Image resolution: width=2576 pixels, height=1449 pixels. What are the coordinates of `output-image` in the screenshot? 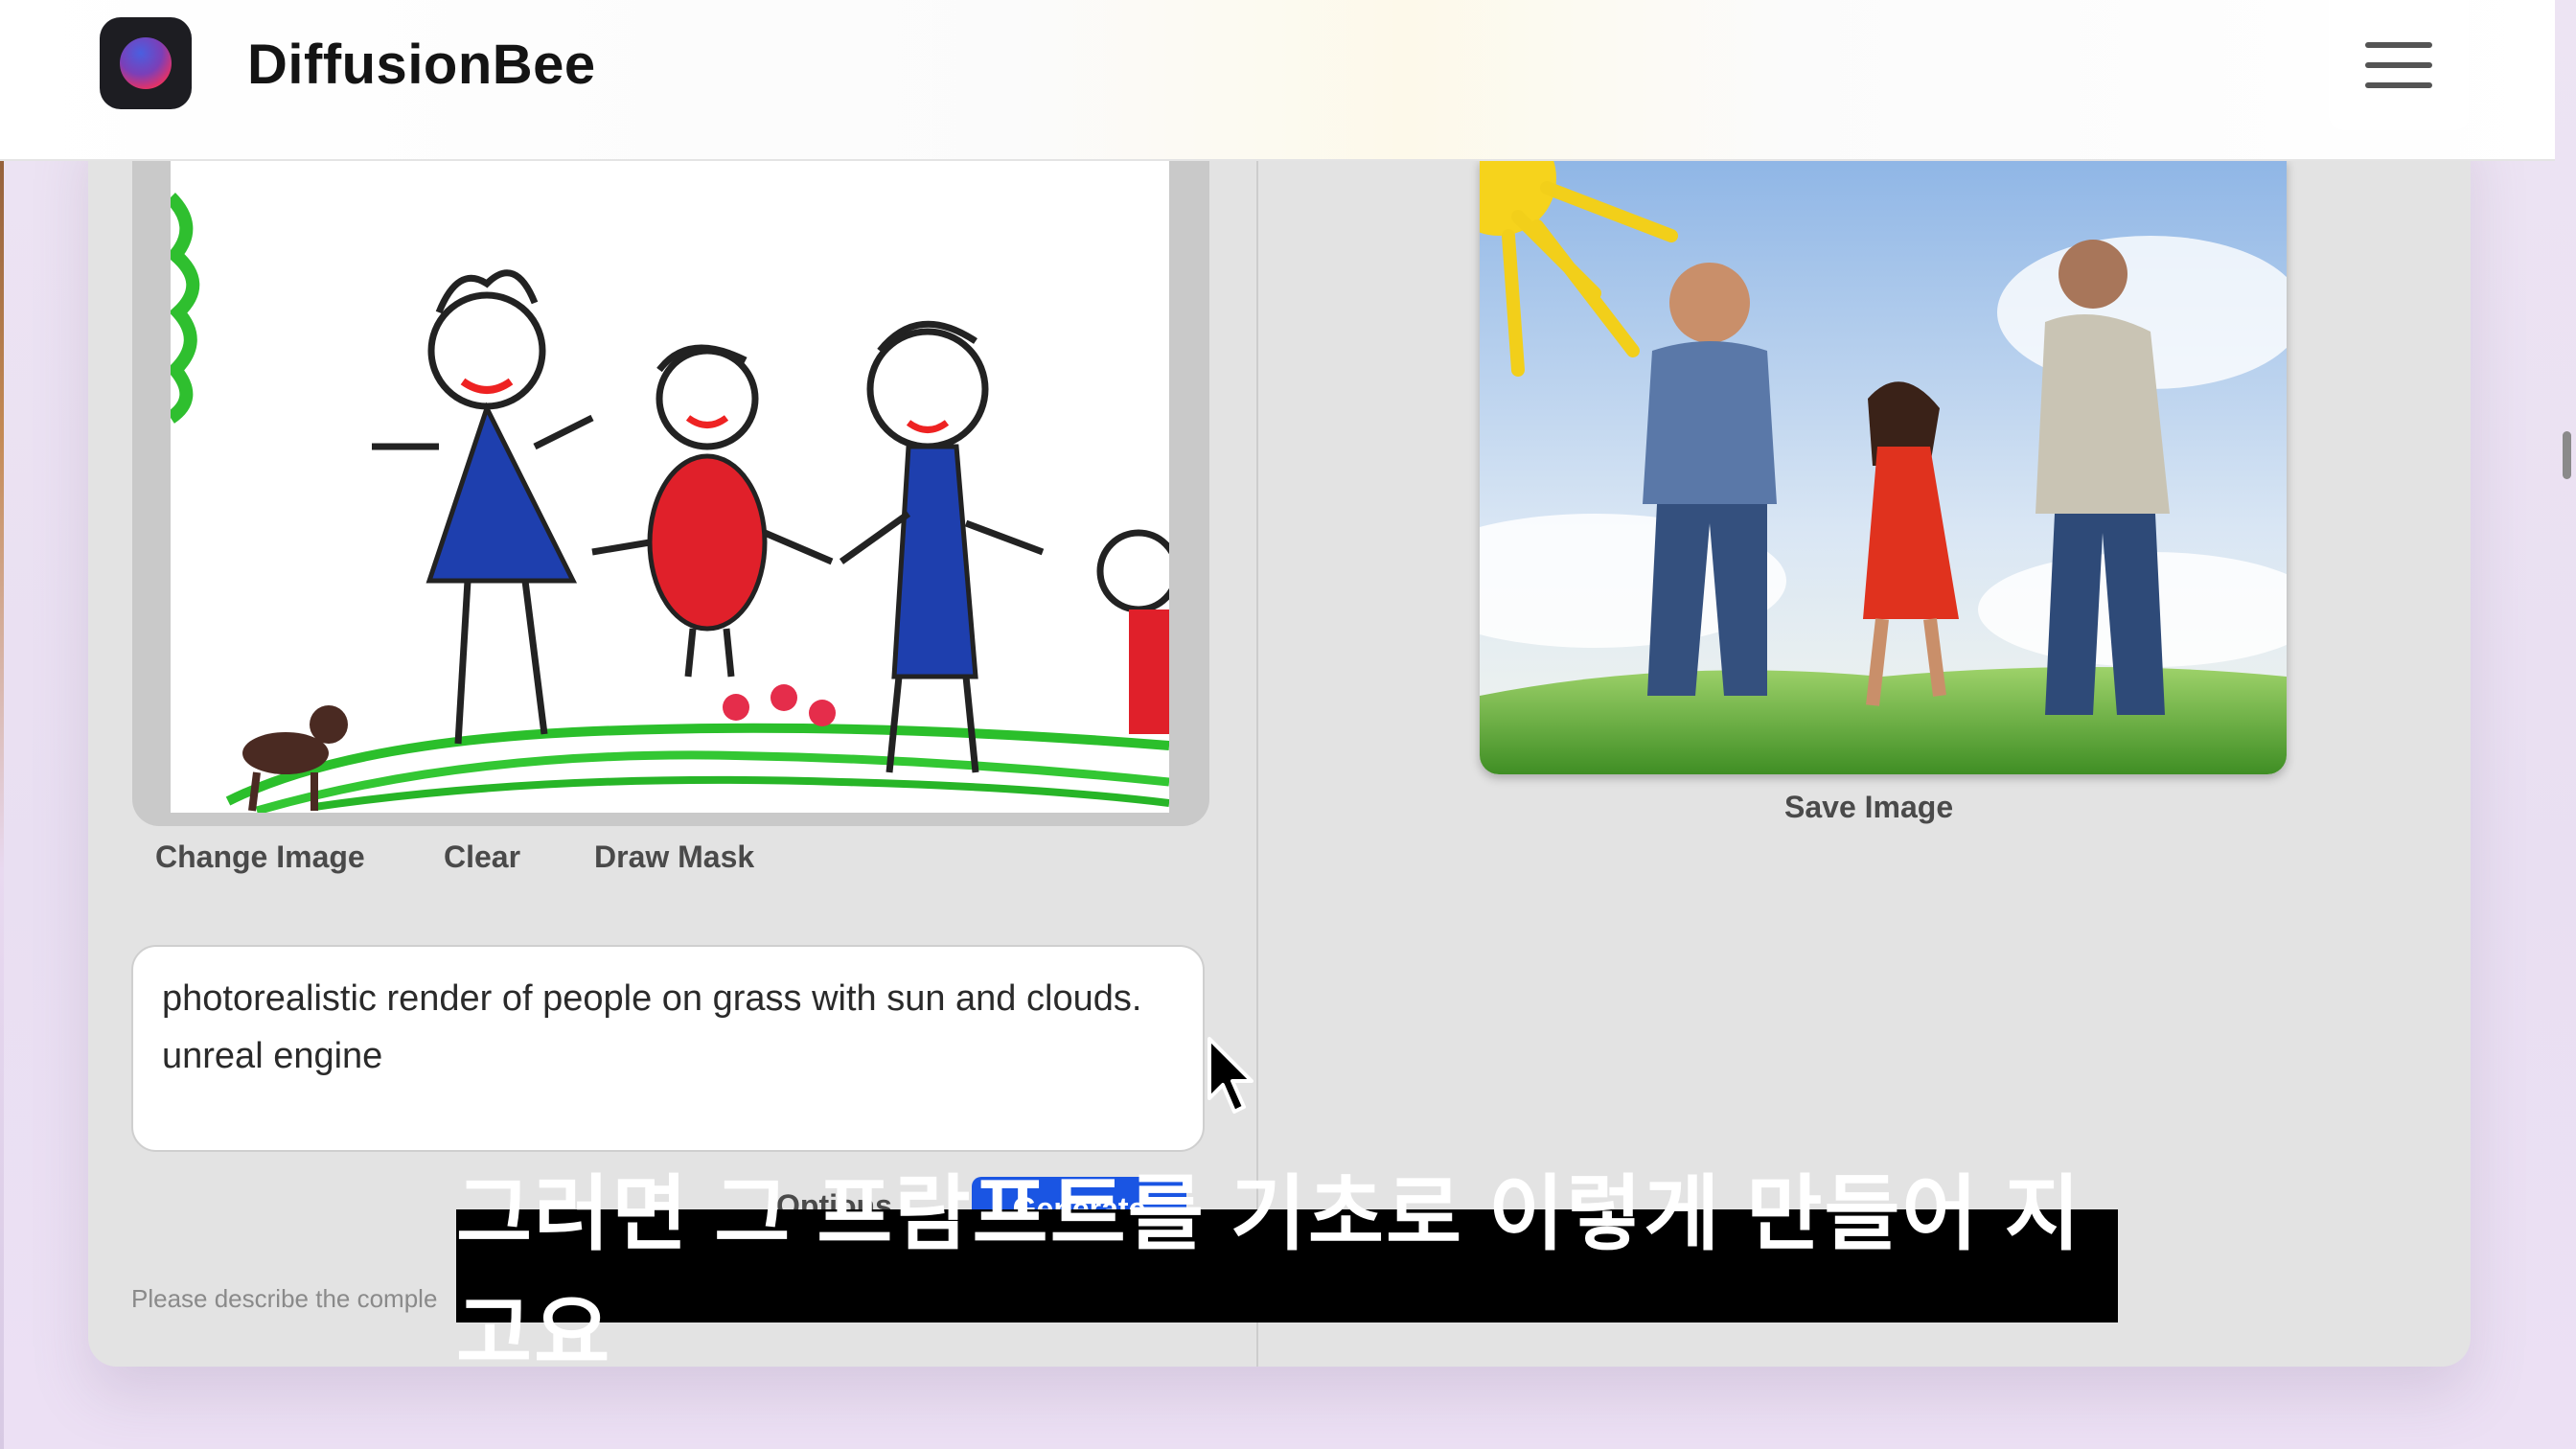 It's located at (1883, 467).